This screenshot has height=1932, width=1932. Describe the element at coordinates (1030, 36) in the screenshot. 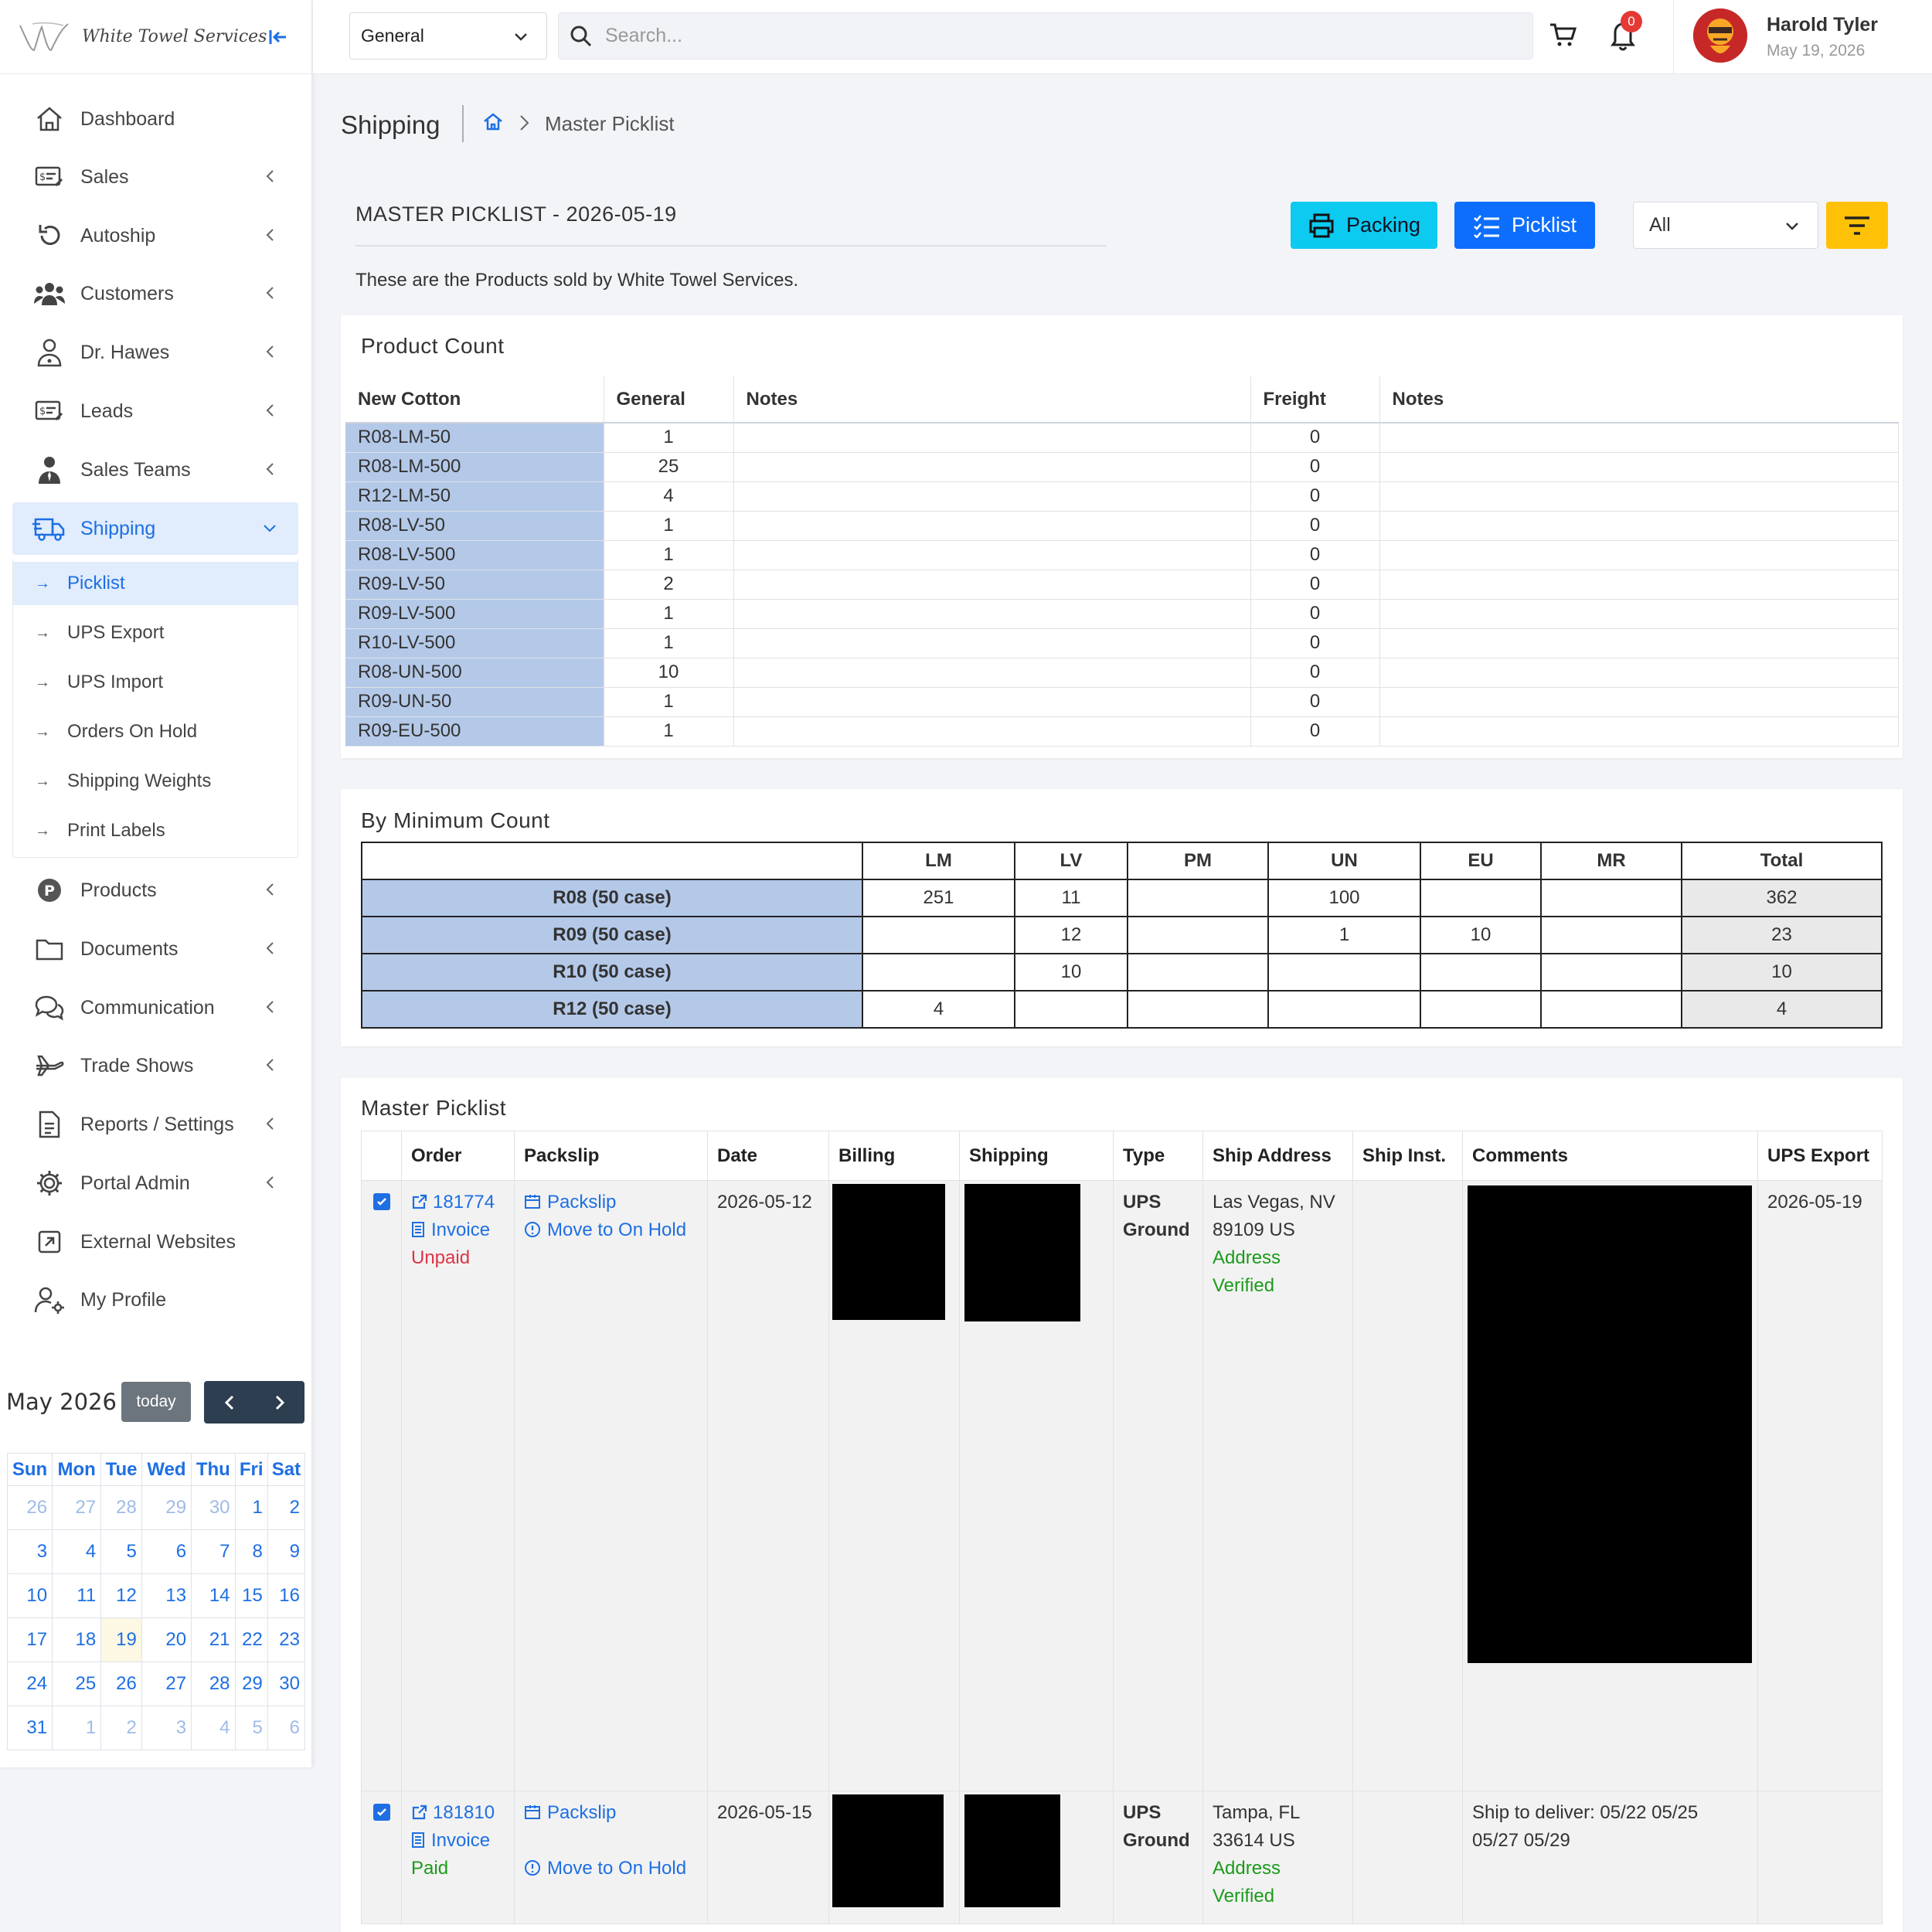

I see `search-input` at that location.